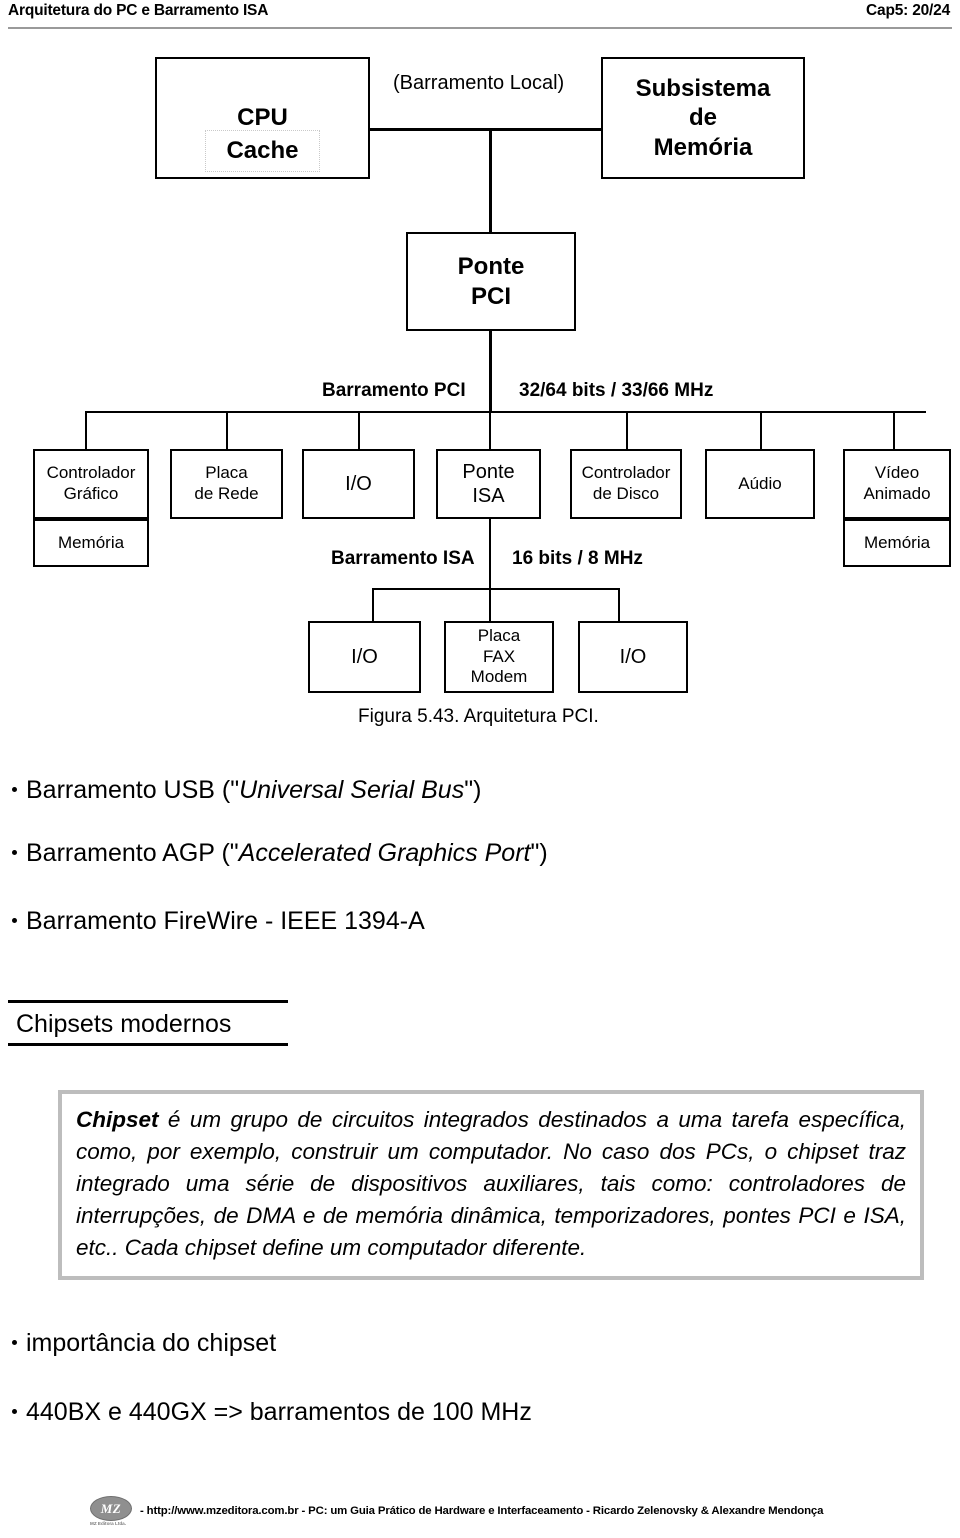 The image size is (960, 1538). What do you see at coordinates (626, 473) in the screenshot?
I see `pci-device-5-line1: Controlador` at bounding box center [626, 473].